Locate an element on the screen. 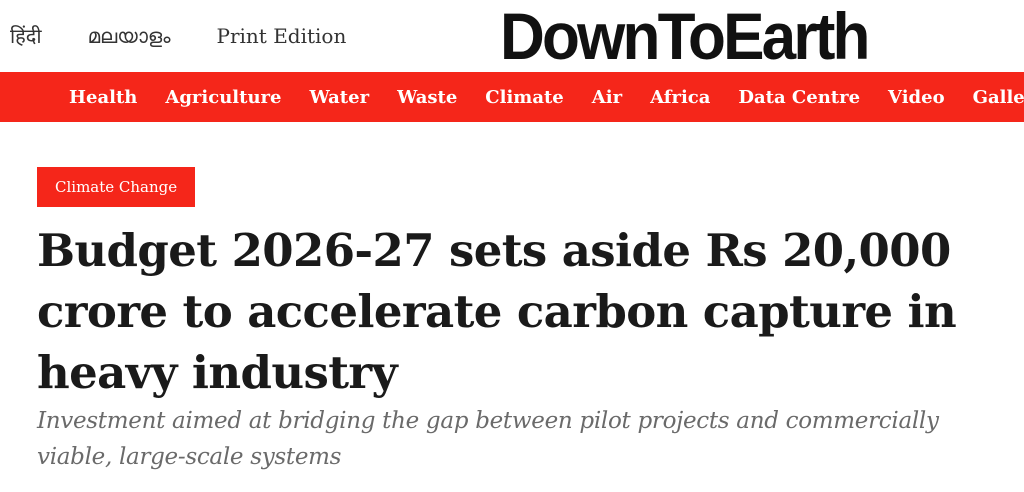 This screenshot has width=1024, height=492. nav-item-climate: Climate is located at coordinates (524, 97).